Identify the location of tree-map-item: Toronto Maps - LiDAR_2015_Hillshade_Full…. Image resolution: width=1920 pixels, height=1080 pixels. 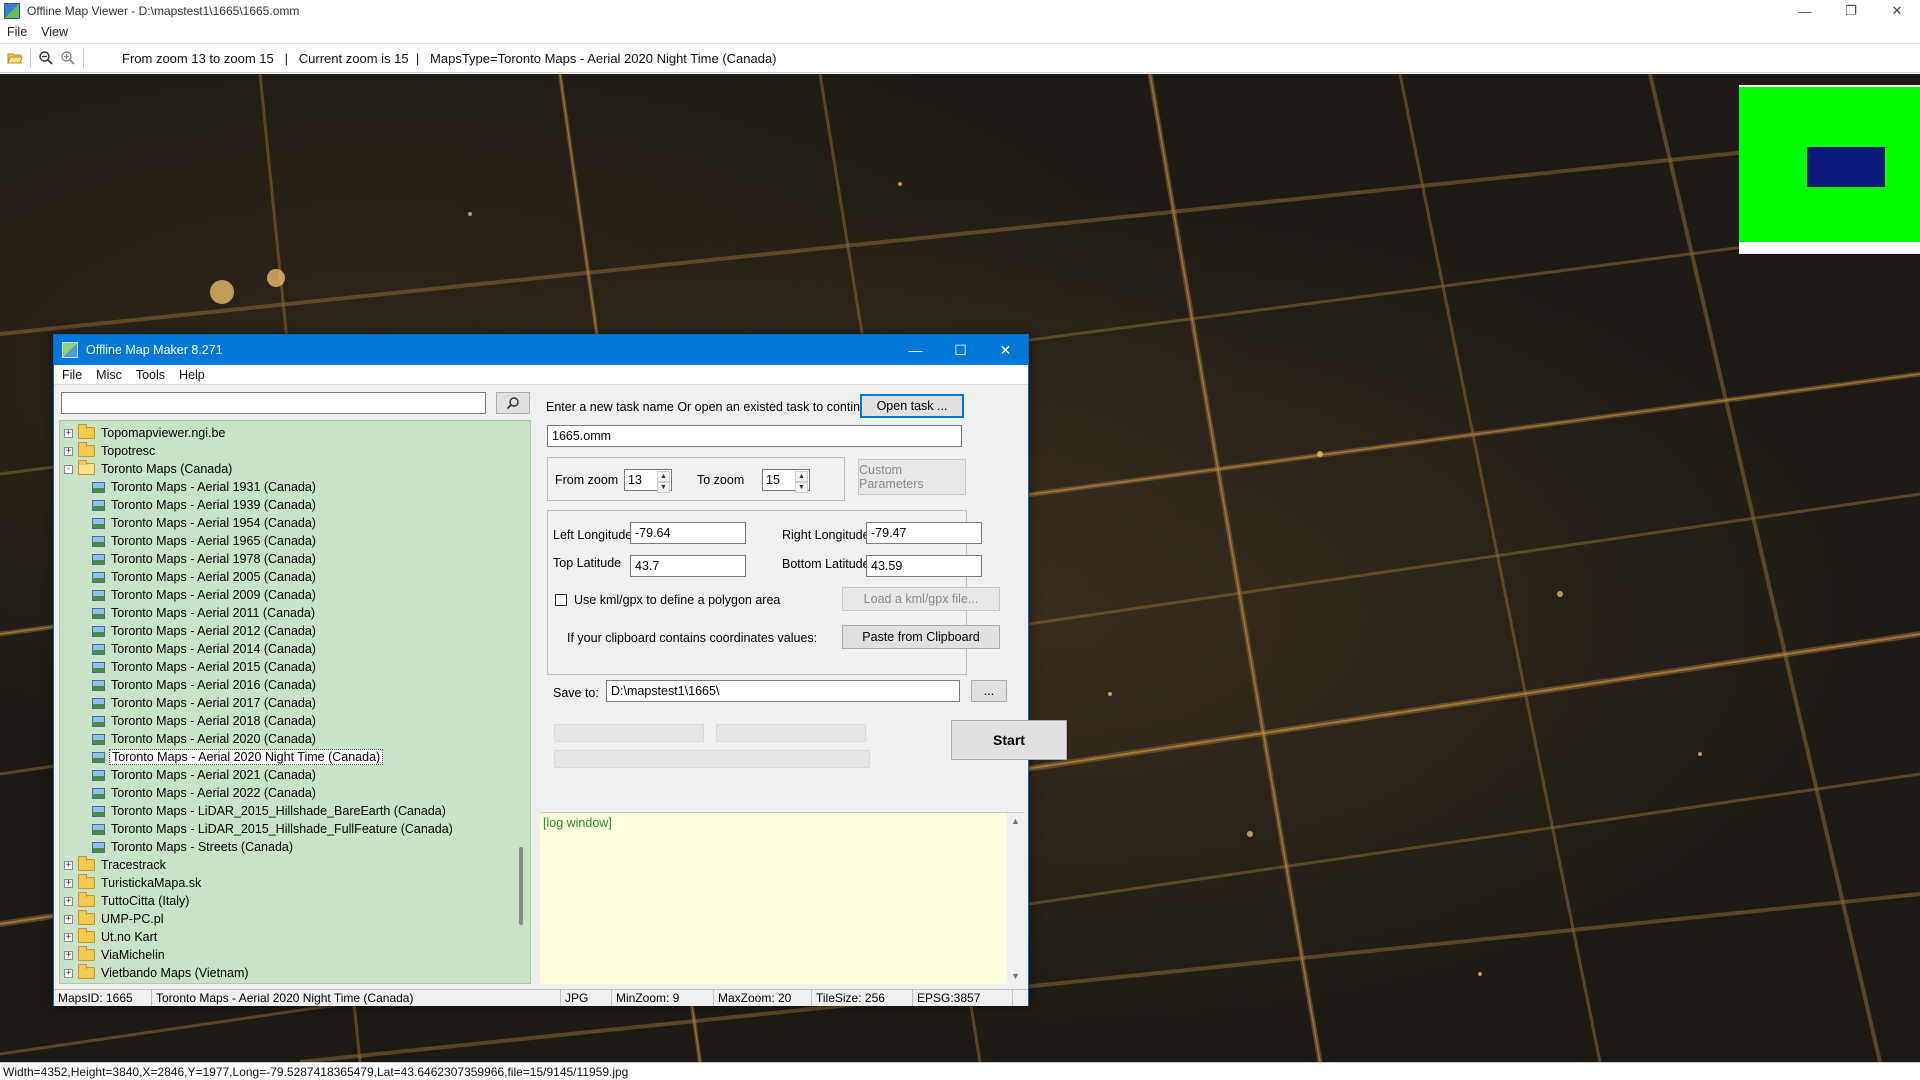
(257, 829).